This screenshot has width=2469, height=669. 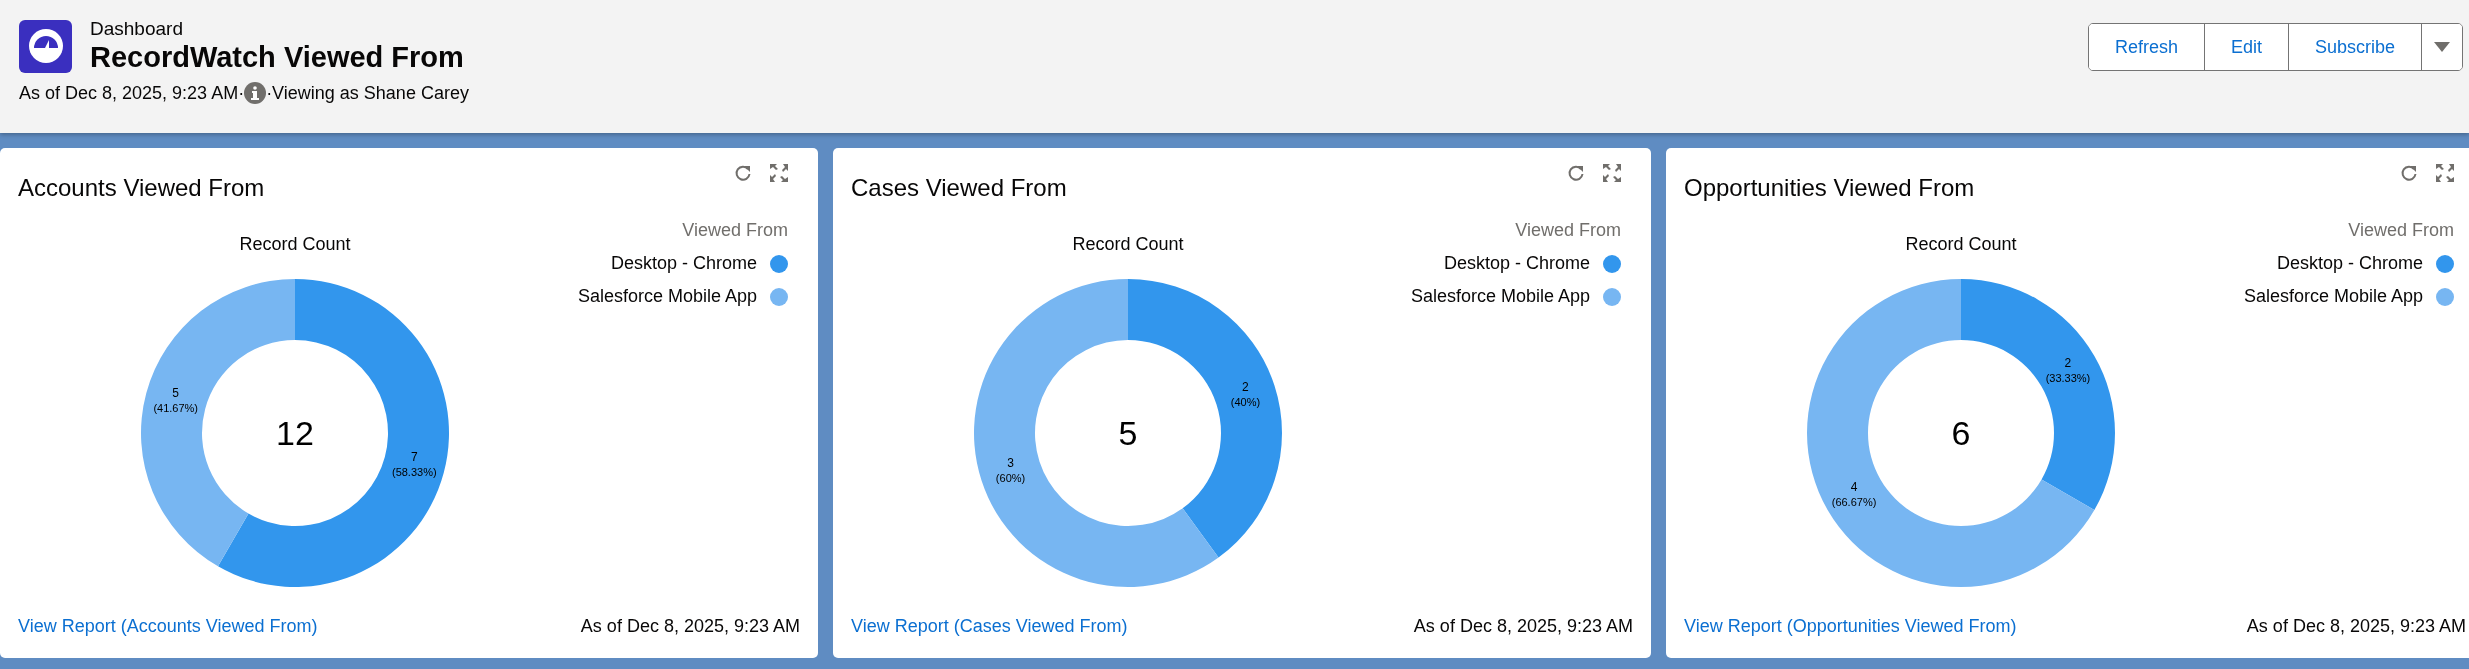 What do you see at coordinates (2442, 47) in the screenshot?
I see `caret-icon` at bounding box center [2442, 47].